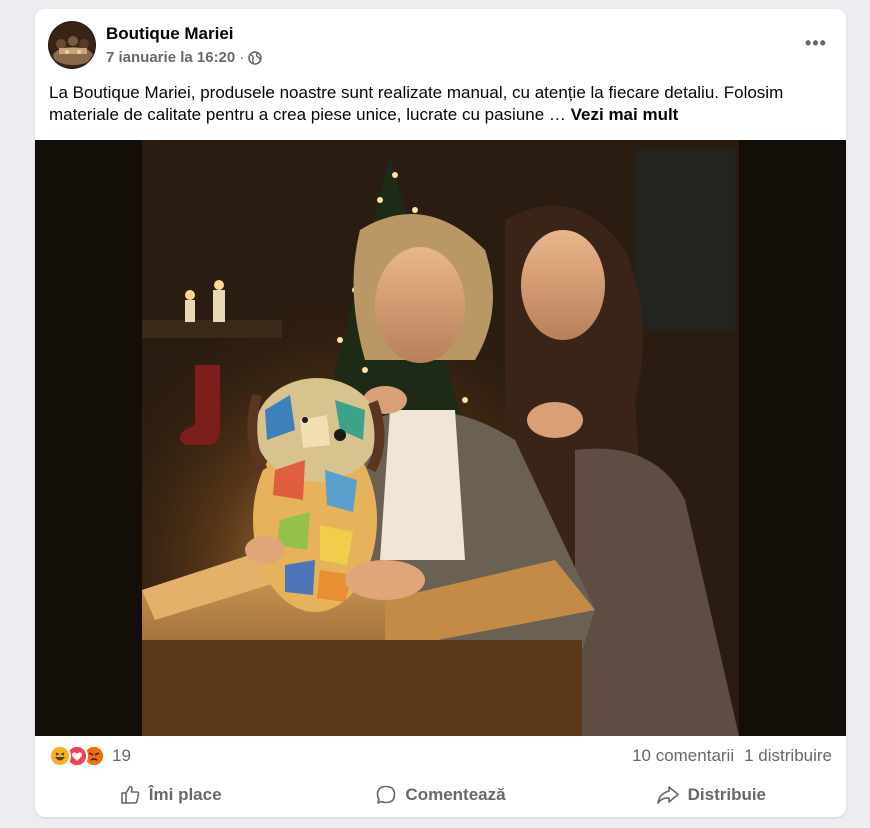 The width and height of the screenshot is (870, 828). What do you see at coordinates (816, 43) in the screenshot?
I see `more-options-button: •••` at bounding box center [816, 43].